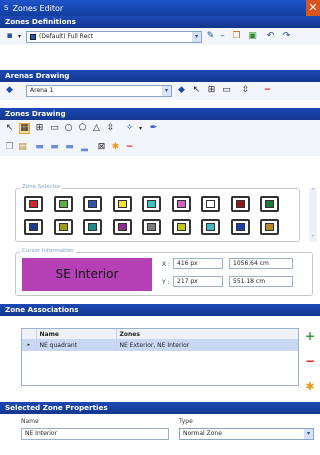  What do you see at coordinates (76, 334) in the screenshot?
I see `column-header-name: Name` at bounding box center [76, 334].